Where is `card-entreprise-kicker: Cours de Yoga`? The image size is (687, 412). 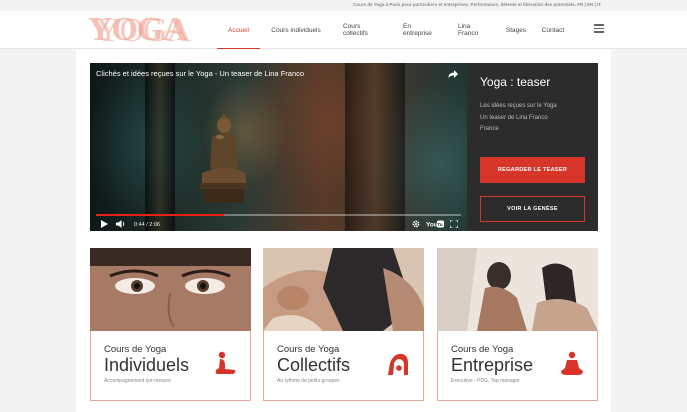 card-entreprise-kicker: Cours de Yoga is located at coordinates (482, 349).